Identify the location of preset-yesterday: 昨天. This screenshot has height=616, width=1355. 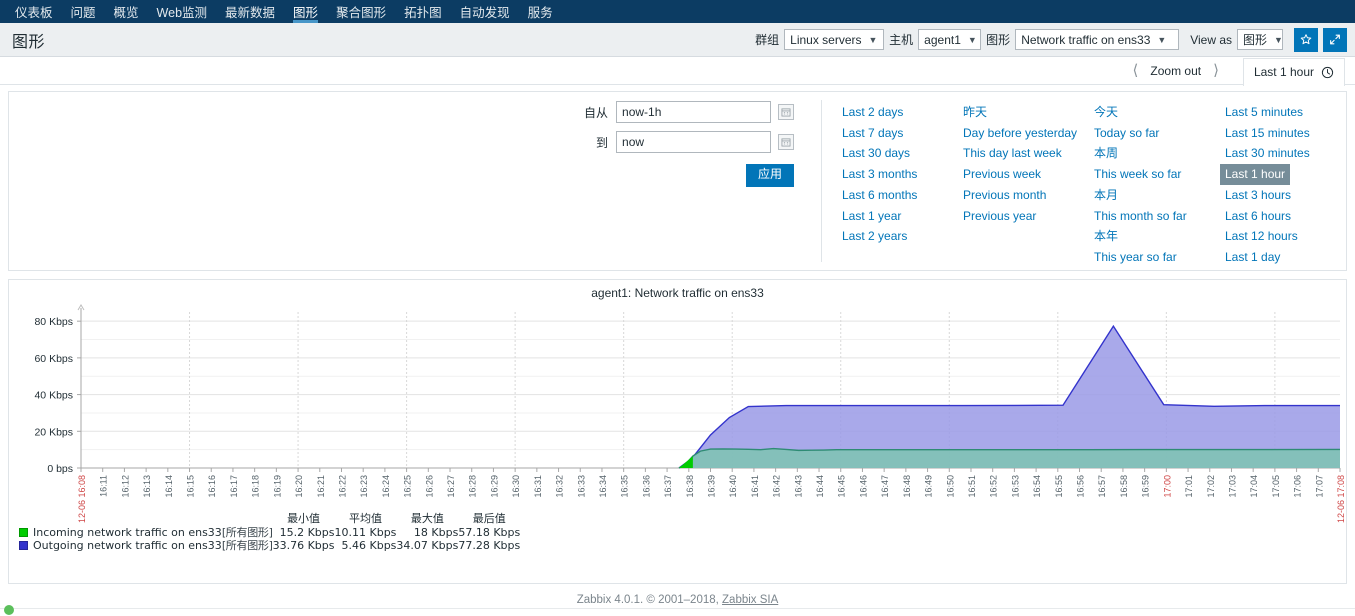
(975, 112).